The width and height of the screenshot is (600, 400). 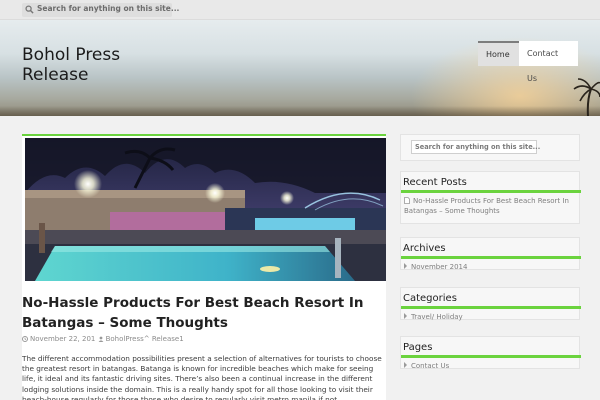 What do you see at coordinates (490, 254) in the screenshot?
I see `widget-archives: Archives November 2014` at bounding box center [490, 254].